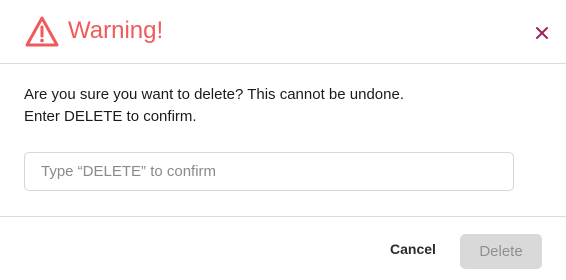  What do you see at coordinates (110, 116) in the screenshot?
I see `message-line: Enter DELETE to confirm.` at bounding box center [110, 116].